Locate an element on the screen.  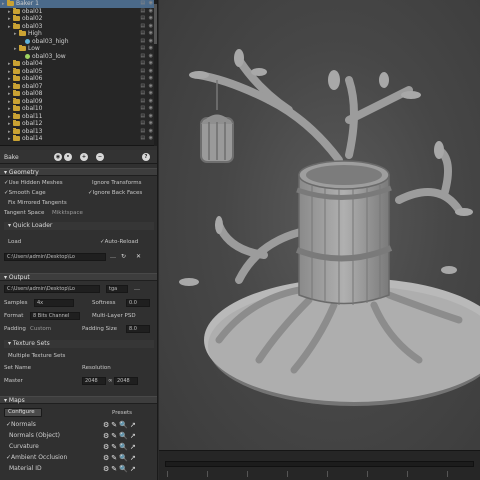
quick-loader-path-field: C:\Users\admin\Desktop\Lo is located at coordinates (55, 257).